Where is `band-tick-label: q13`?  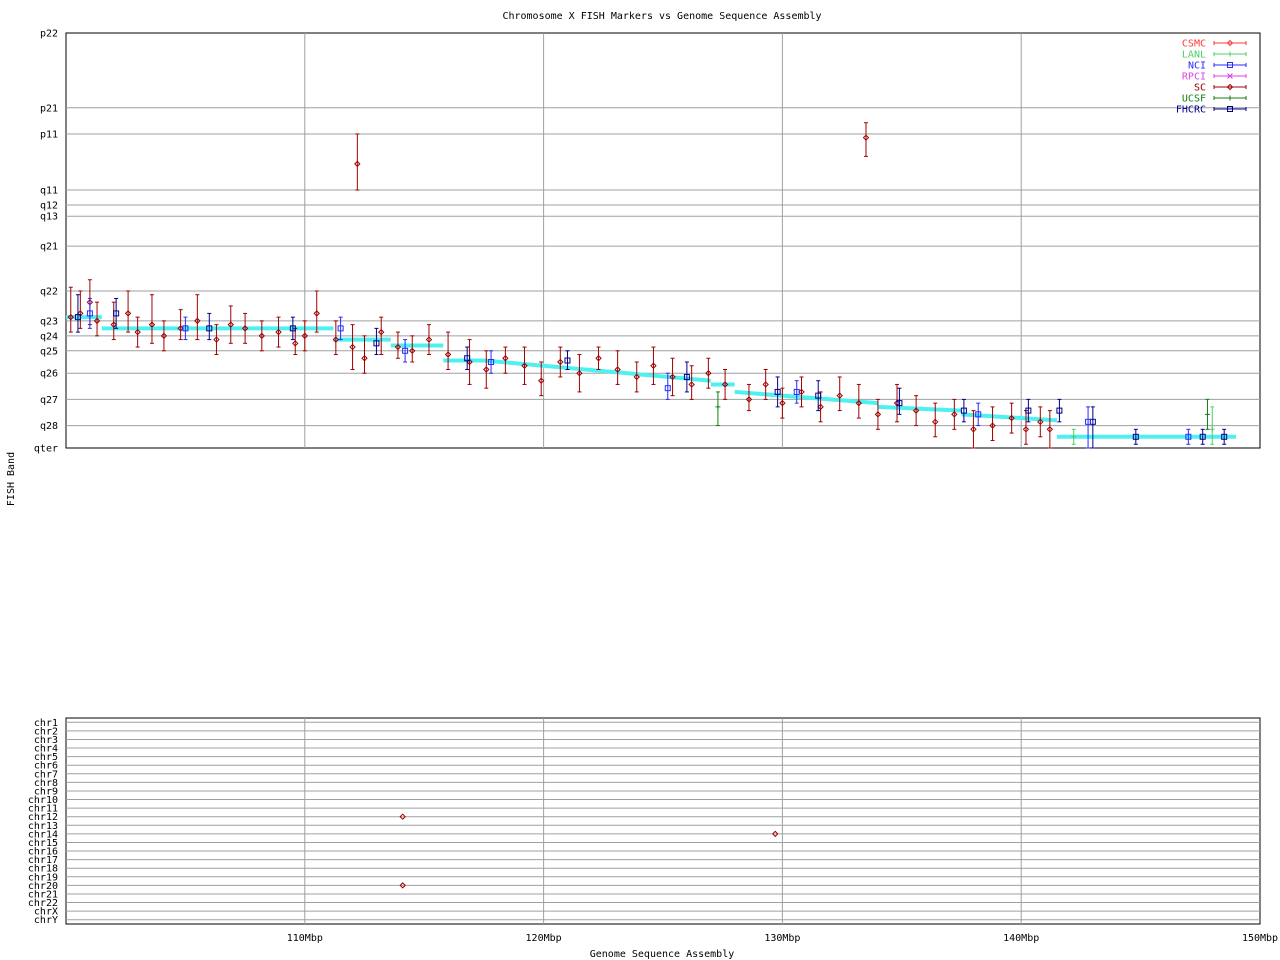
band-tick-label: q13 is located at coordinates (49, 217).